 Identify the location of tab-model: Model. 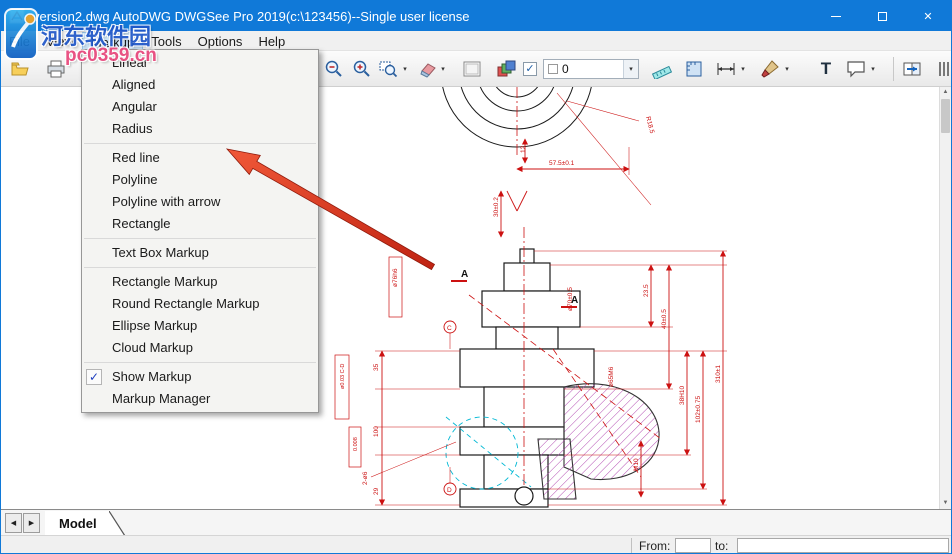
(78, 523).